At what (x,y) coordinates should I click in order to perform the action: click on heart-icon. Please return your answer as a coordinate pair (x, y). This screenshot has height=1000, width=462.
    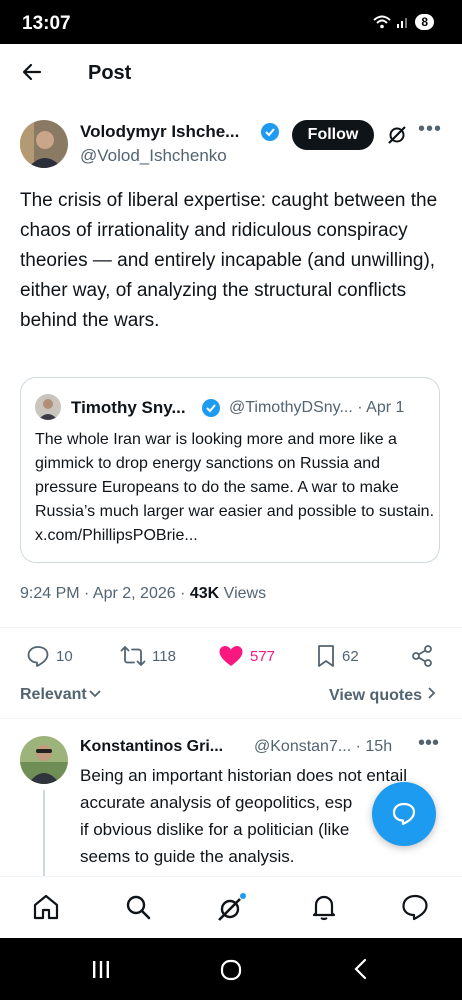
    Looking at the image, I should click on (231, 656).